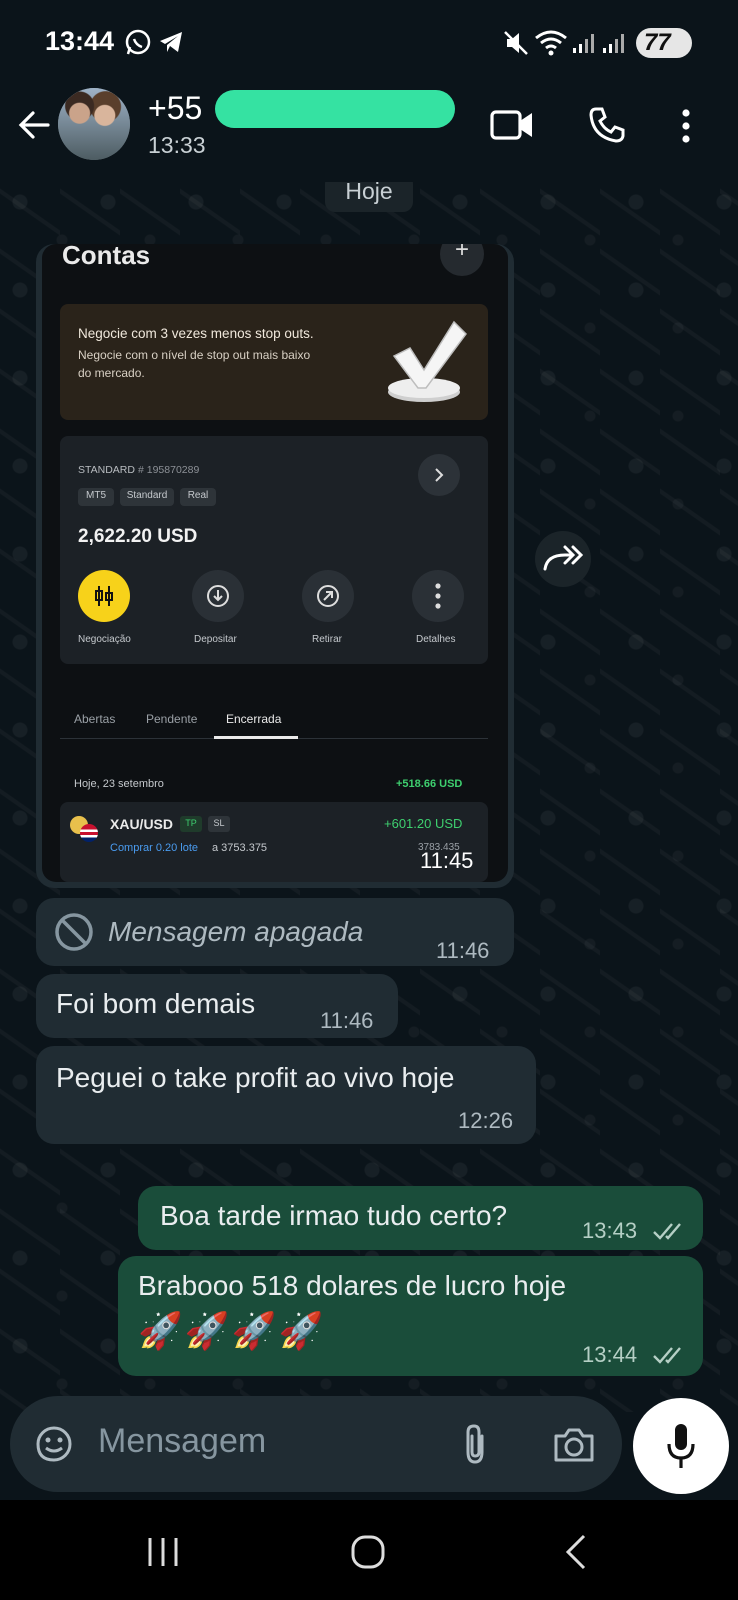 This screenshot has width=738, height=1600. Describe the element at coordinates (104, 639) in the screenshot. I see `action-label-trade: Negociação` at that location.